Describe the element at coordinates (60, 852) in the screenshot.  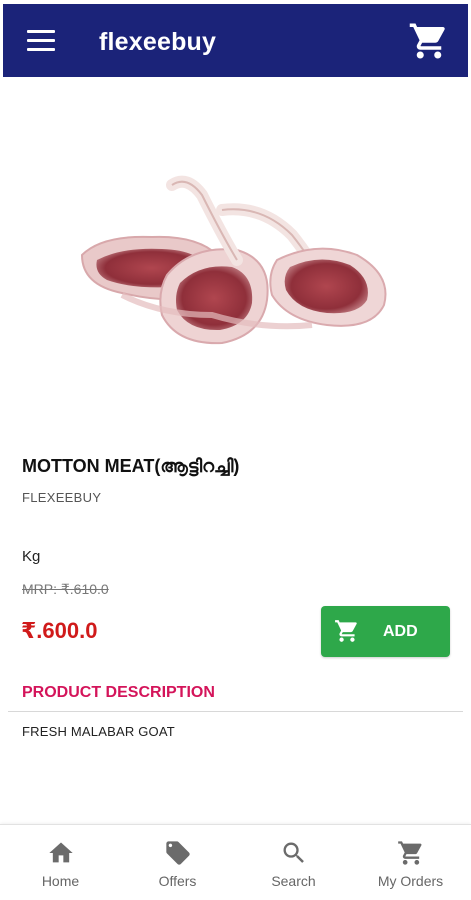
I see `home-icon` at that location.